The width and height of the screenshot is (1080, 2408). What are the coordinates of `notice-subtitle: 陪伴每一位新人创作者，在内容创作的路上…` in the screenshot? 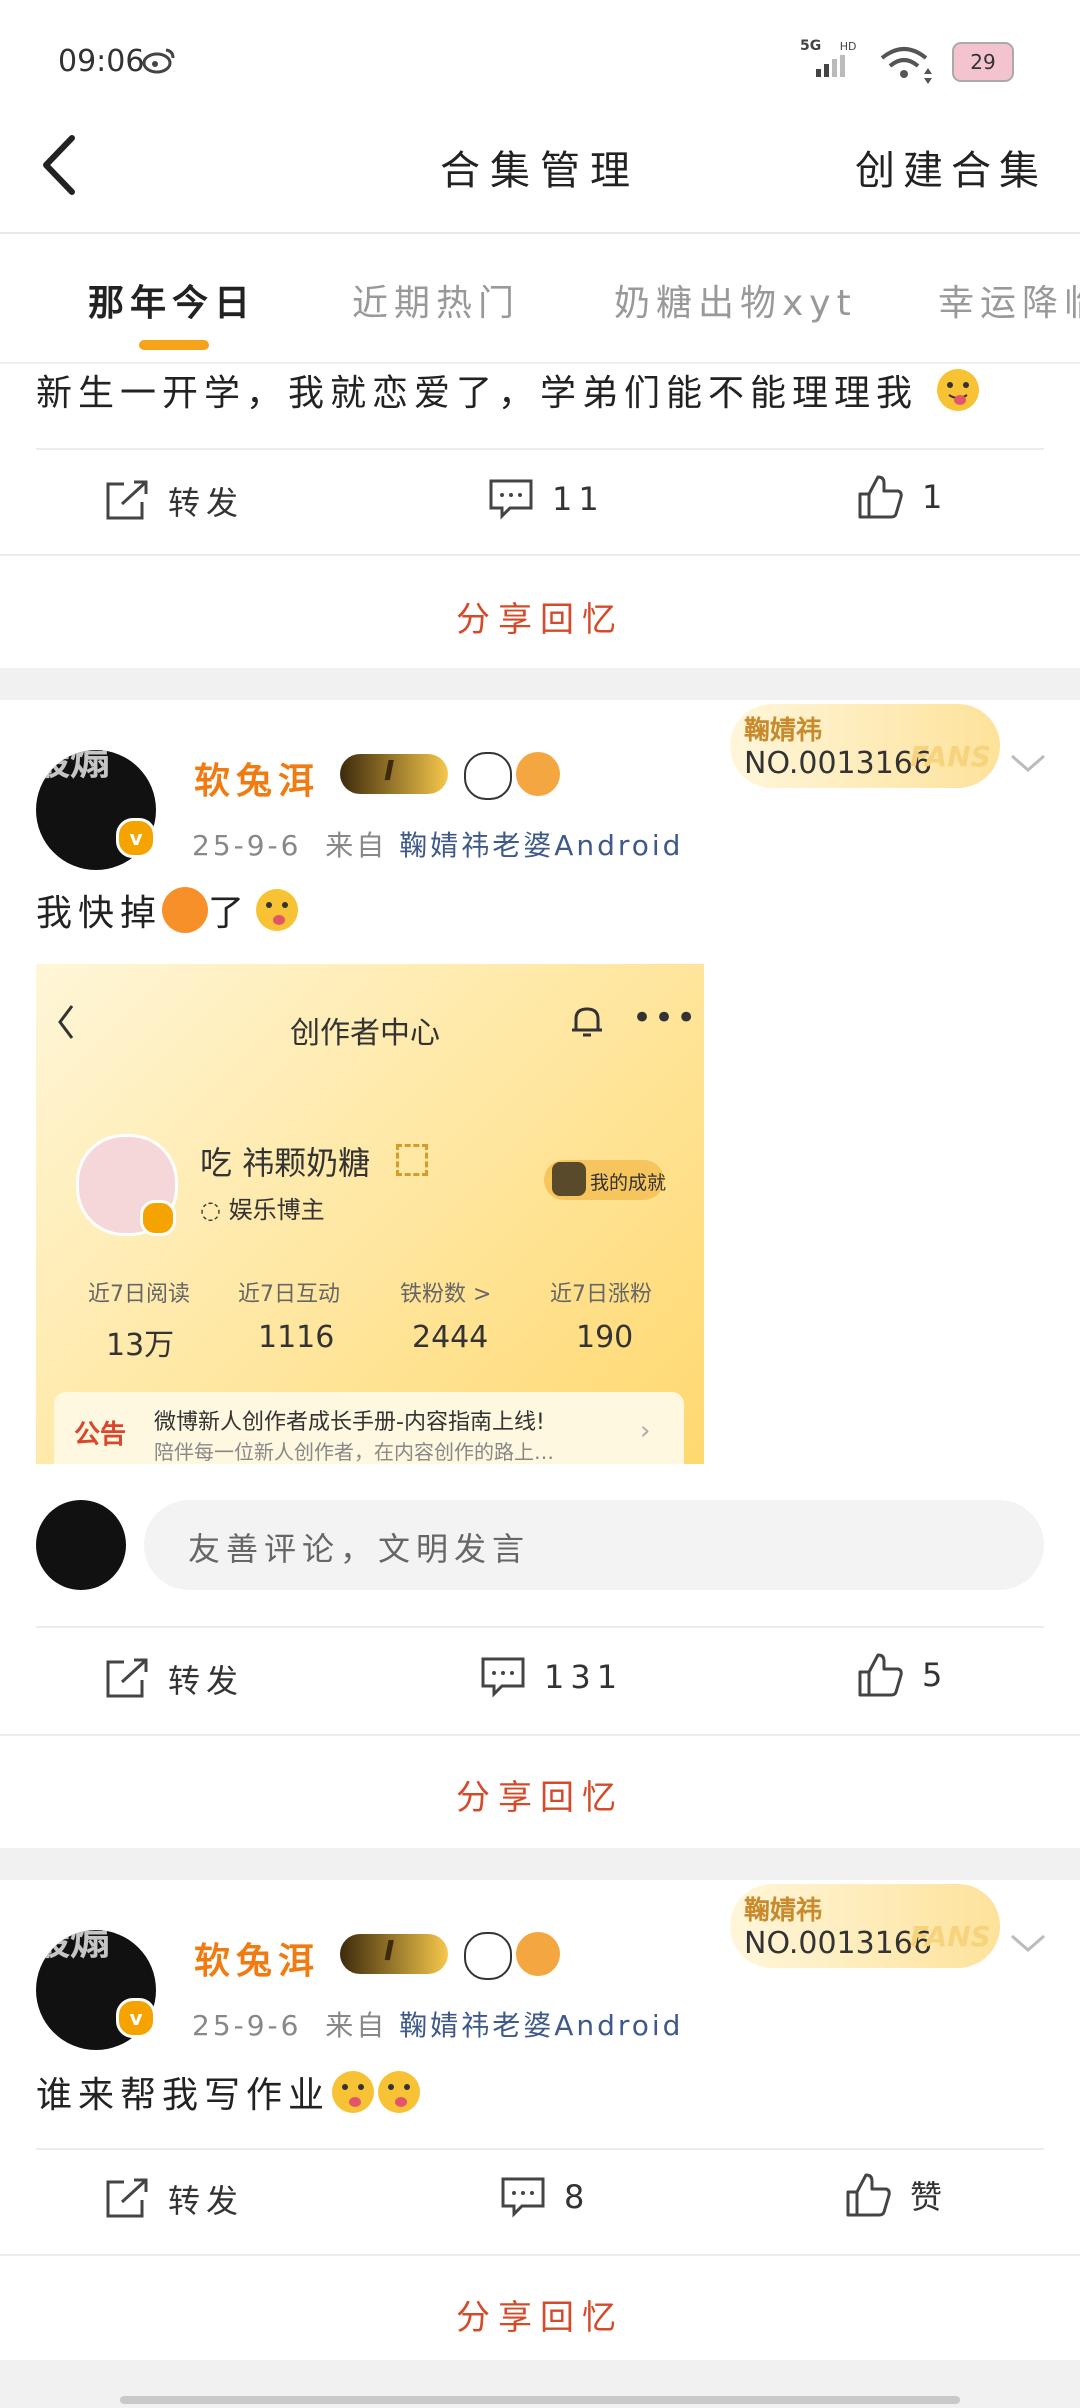 It's located at (354, 1452).